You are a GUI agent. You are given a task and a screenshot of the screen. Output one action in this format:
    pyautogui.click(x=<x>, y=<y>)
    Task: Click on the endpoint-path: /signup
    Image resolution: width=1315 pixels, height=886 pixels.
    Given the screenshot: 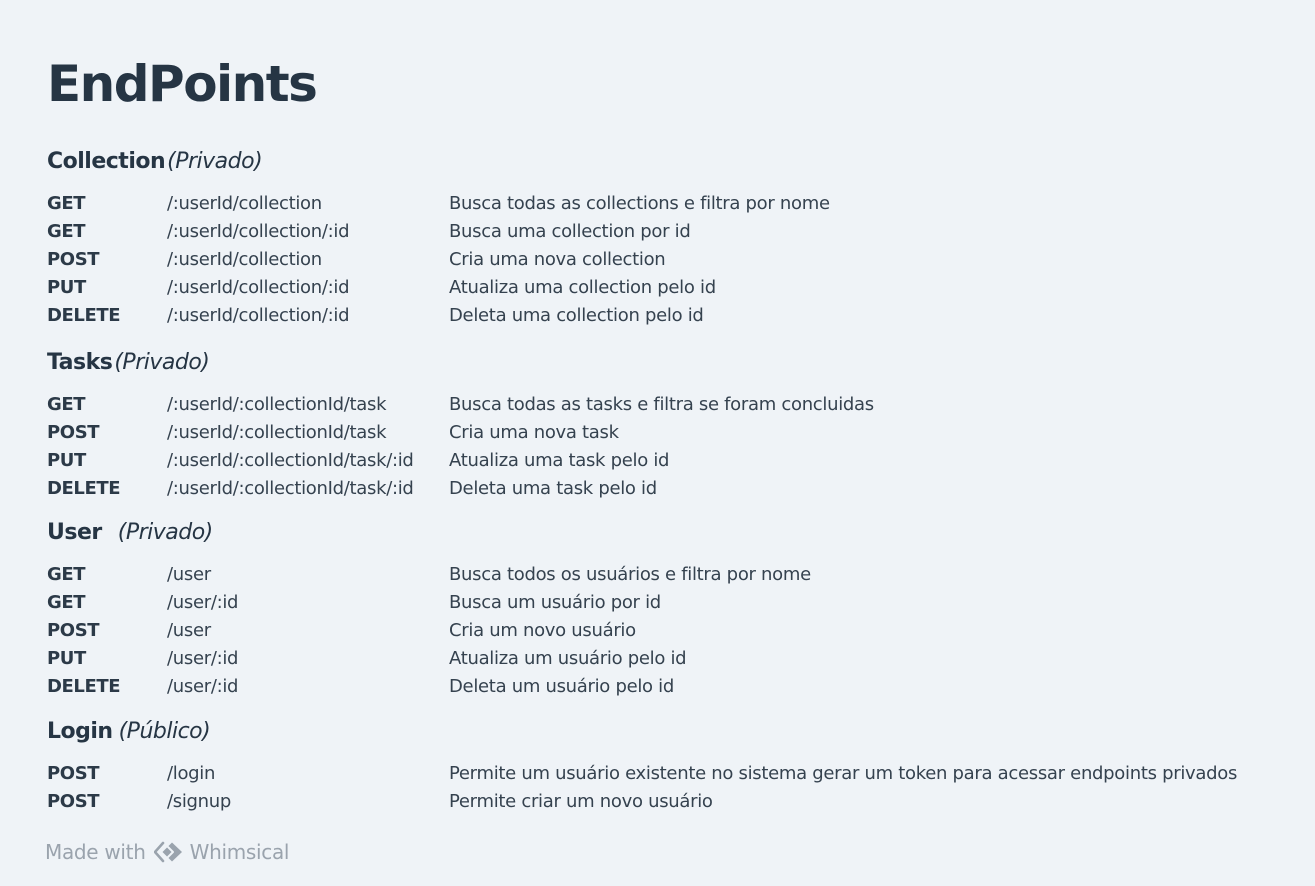 What is the action you would take?
    pyautogui.click(x=199, y=801)
    